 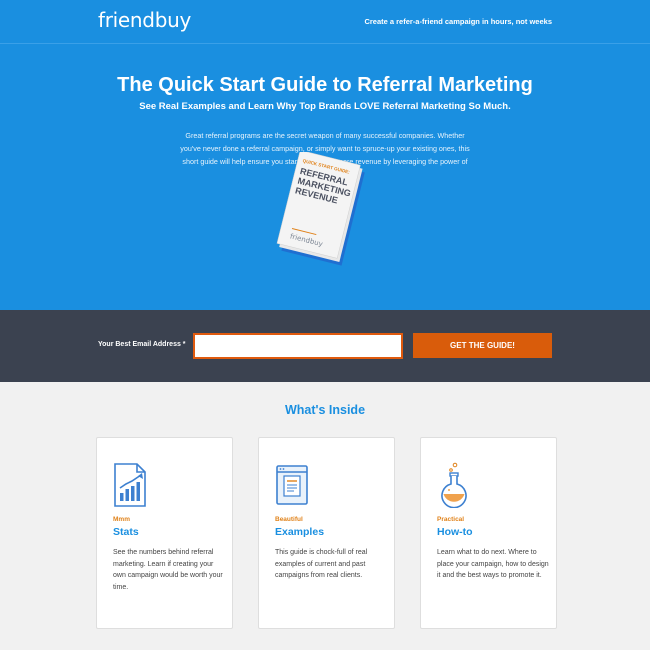 I want to click on card-title: How-to, so click(x=455, y=532).